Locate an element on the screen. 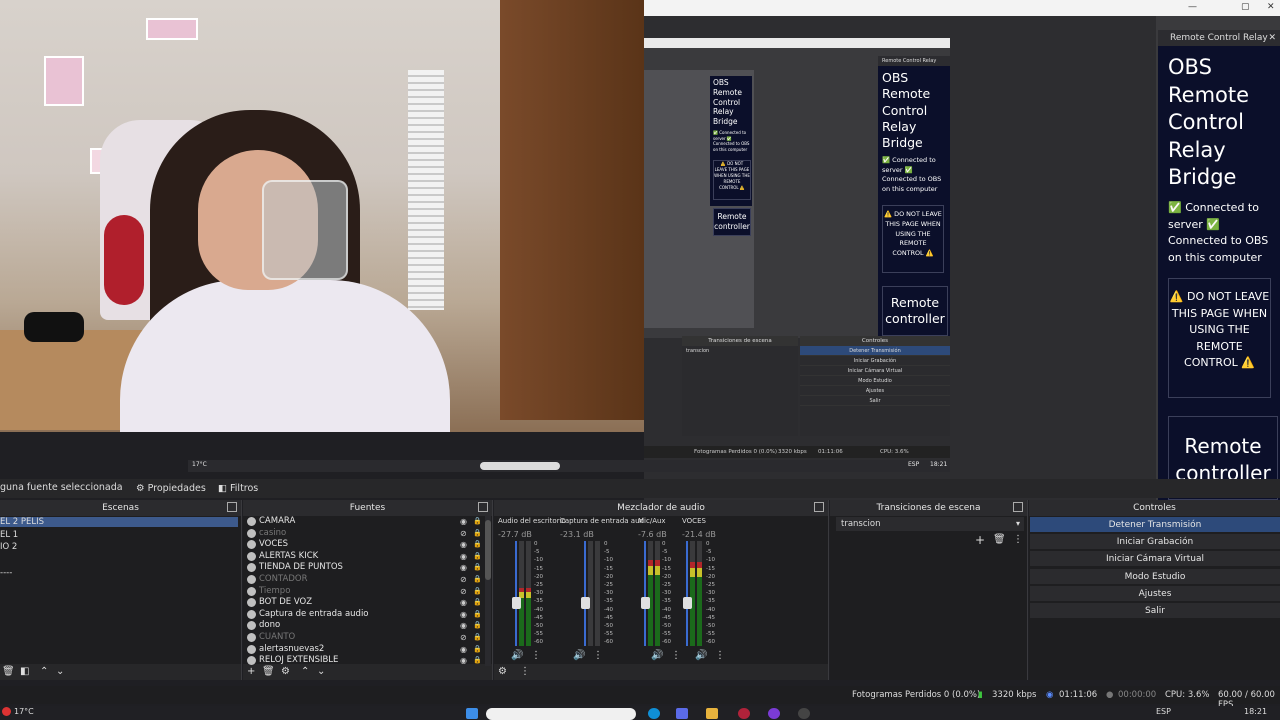  sources-scroll-thumb is located at coordinates (488, 550).